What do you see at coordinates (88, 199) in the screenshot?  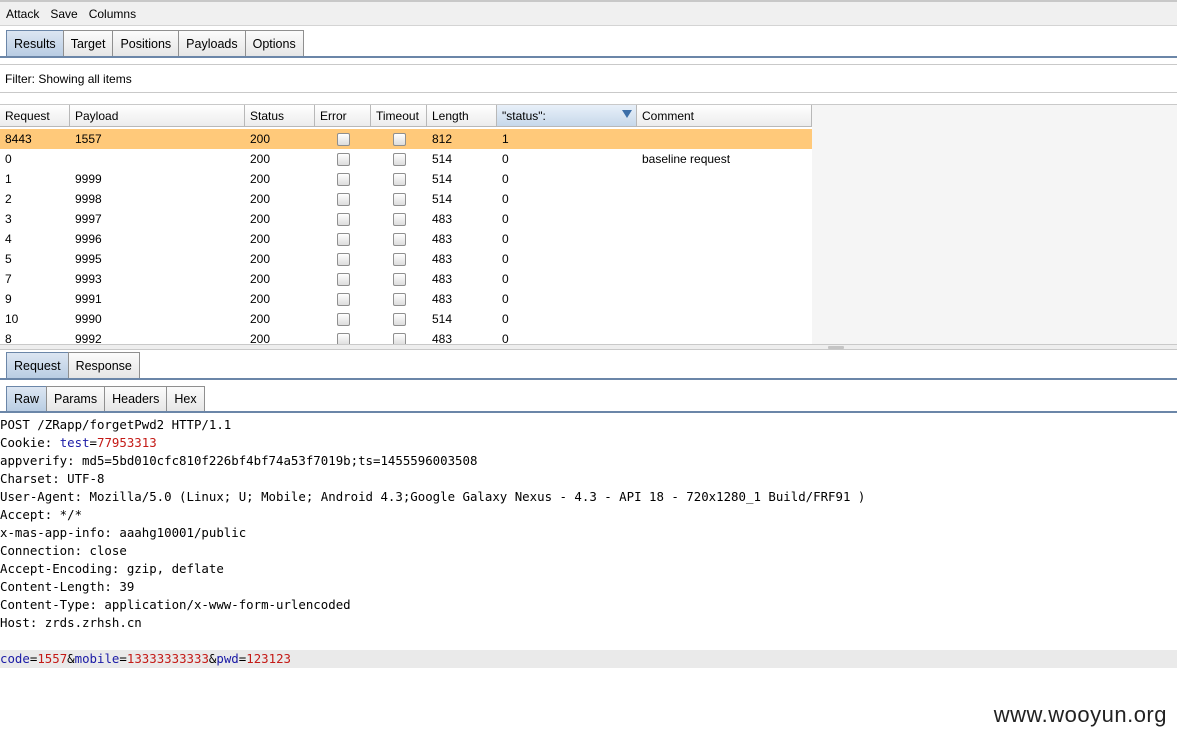 I see `cell-payload: 9998` at bounding box center [88, 199].